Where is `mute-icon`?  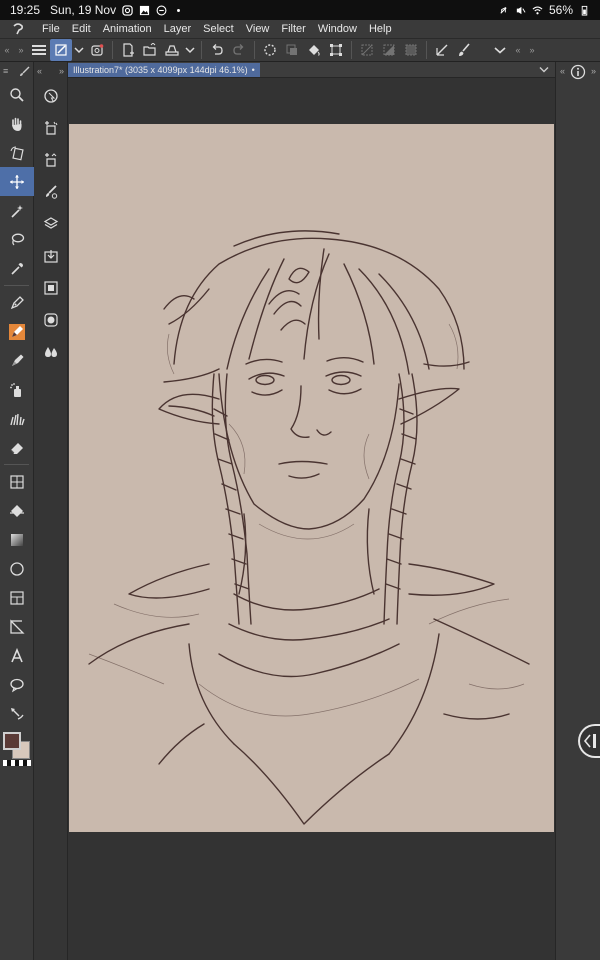
mute-icon is located at coordinates (521, 10).